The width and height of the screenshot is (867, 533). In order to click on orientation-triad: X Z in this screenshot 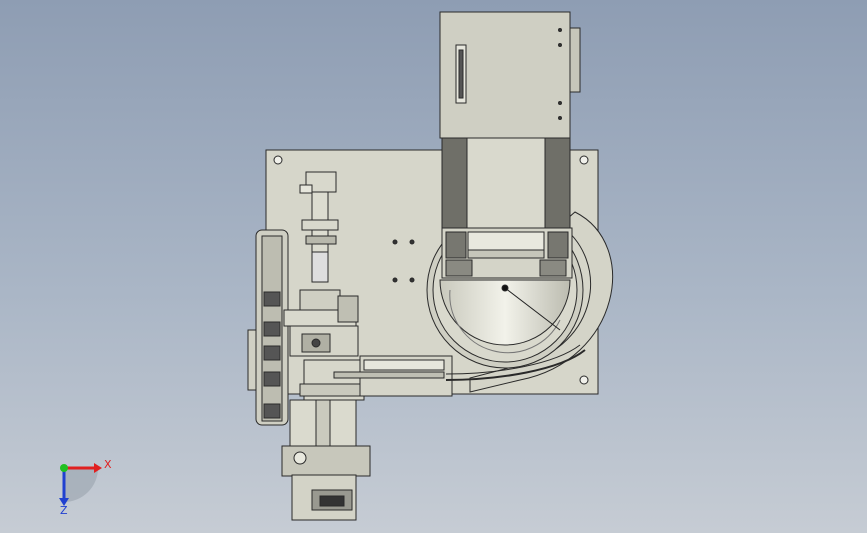, I will do `click(85, 487)`.